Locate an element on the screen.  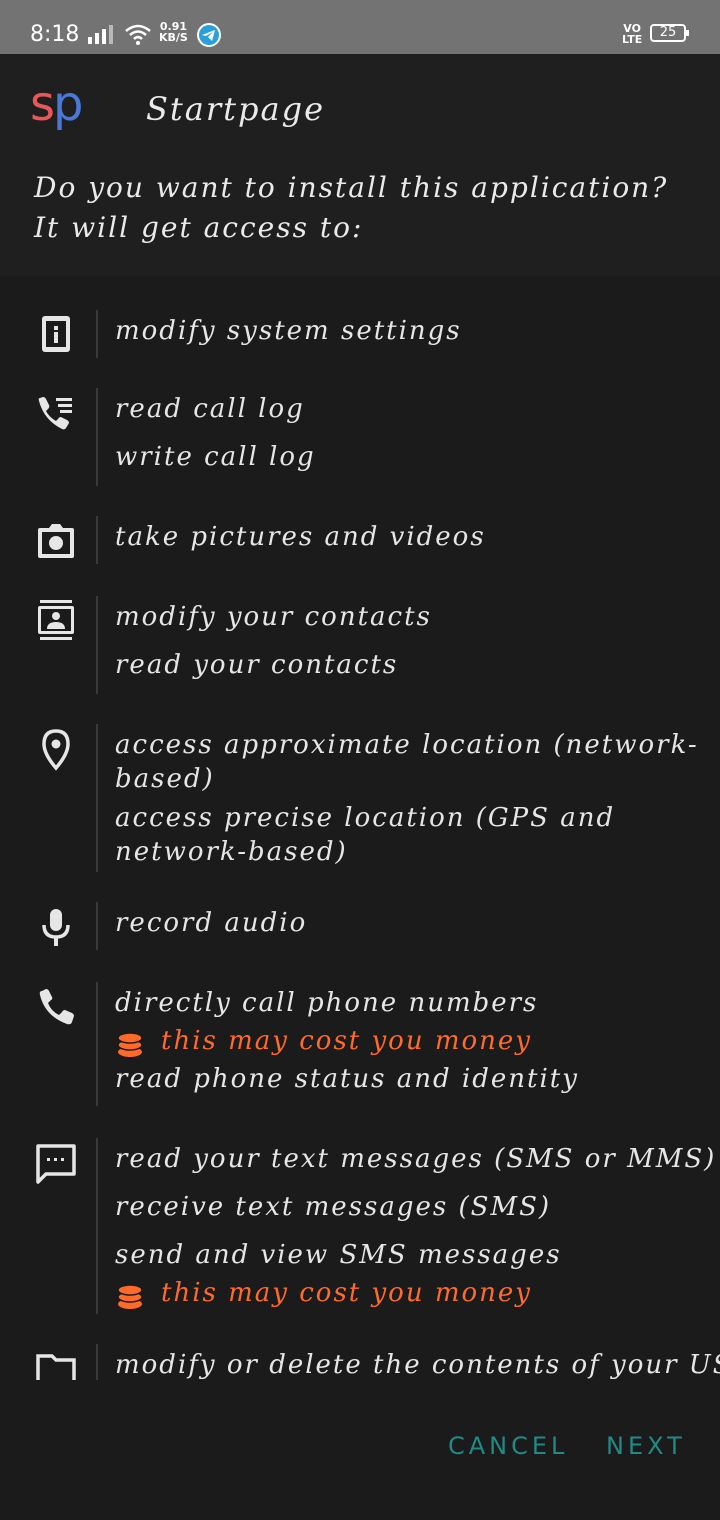
speed-unit: KB/S is located at coordinates (173, 37).